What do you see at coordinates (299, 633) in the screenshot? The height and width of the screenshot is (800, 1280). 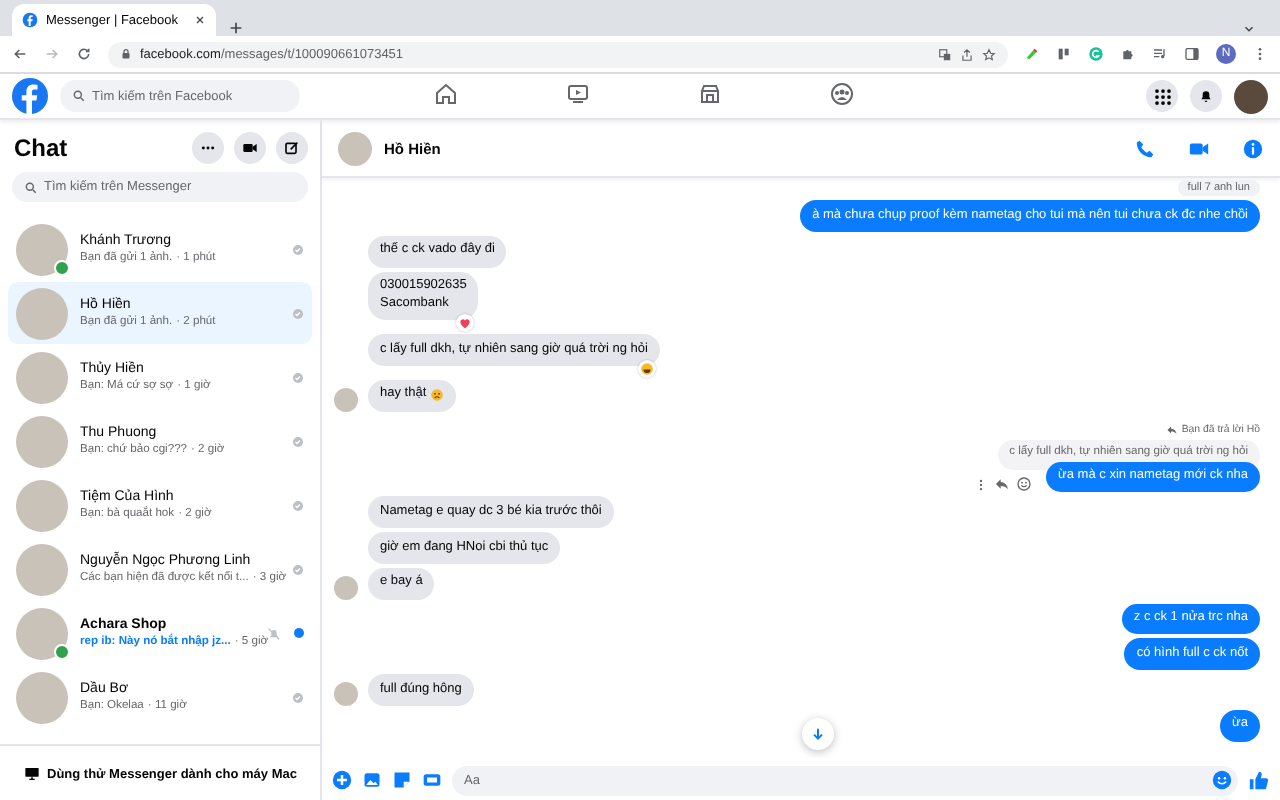 I see `unread-dot` at bounding box center [299, 633].